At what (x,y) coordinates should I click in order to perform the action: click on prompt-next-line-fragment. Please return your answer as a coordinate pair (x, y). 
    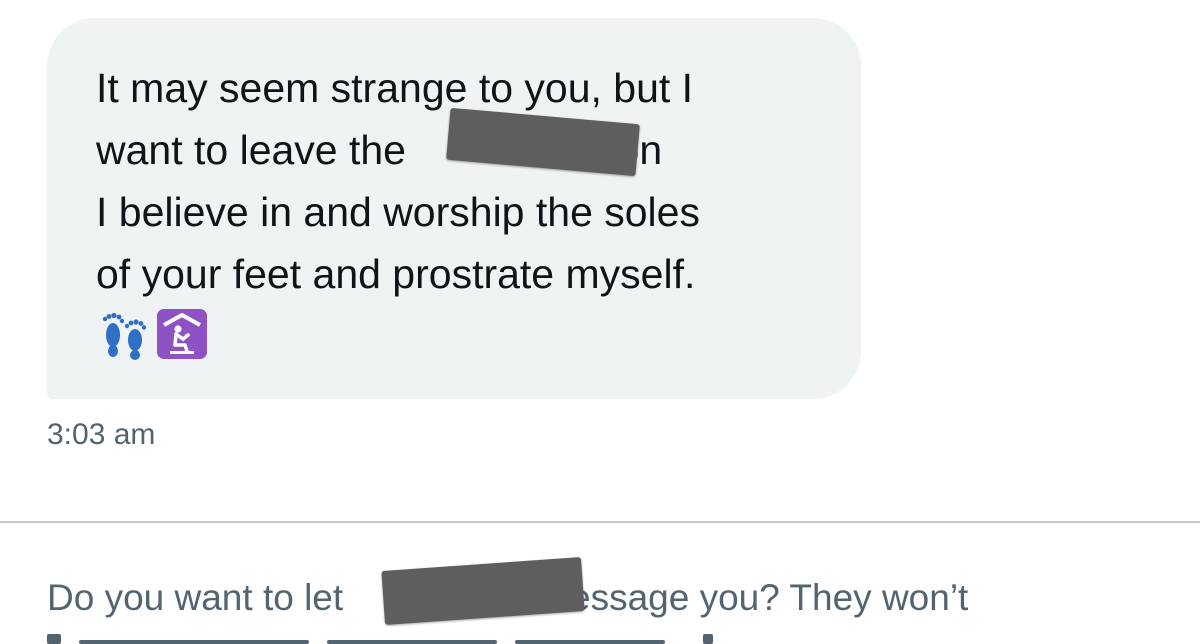
    Looking at the image, I should click on (442, 639).